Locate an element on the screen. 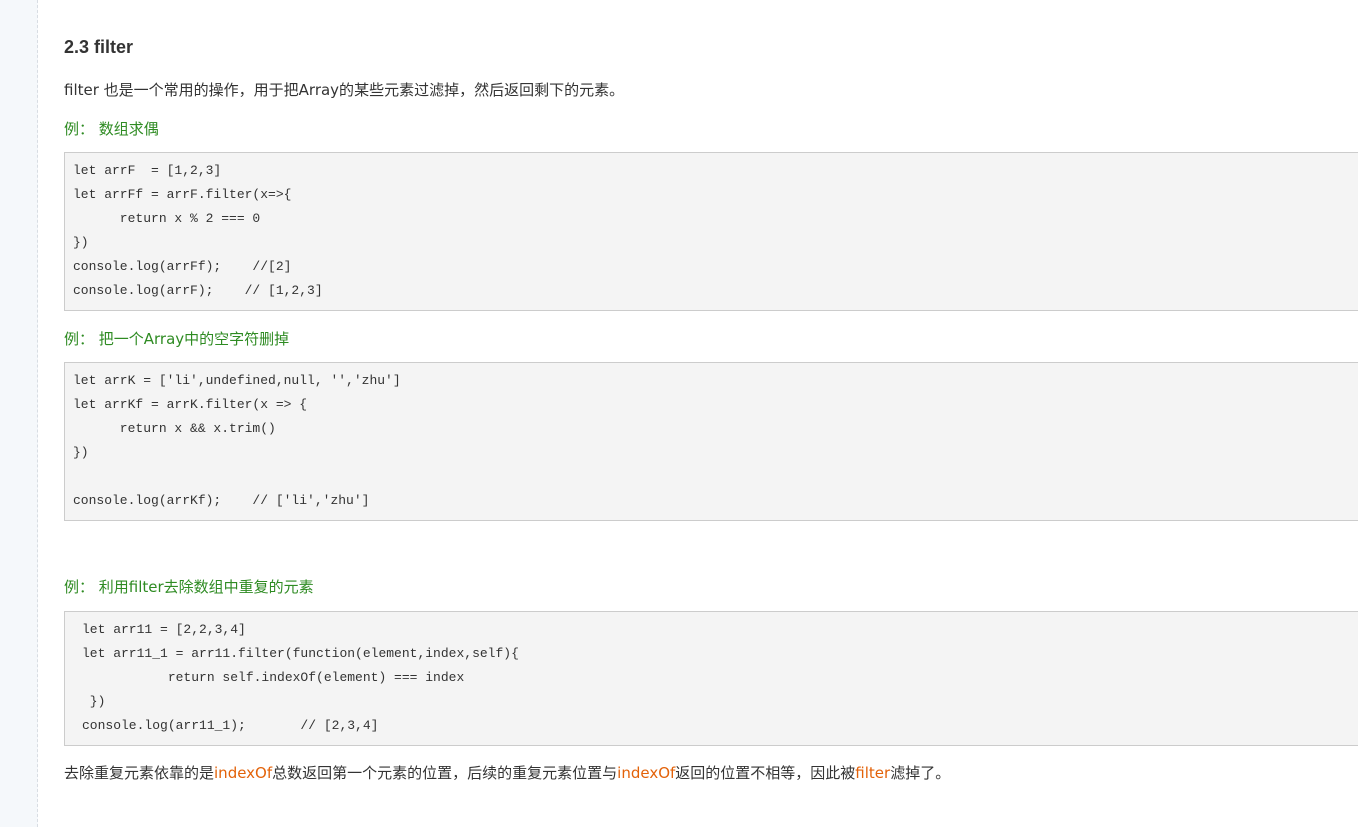  code-line: let arrF = [1,2,3] is located at coordinates (147, 170).